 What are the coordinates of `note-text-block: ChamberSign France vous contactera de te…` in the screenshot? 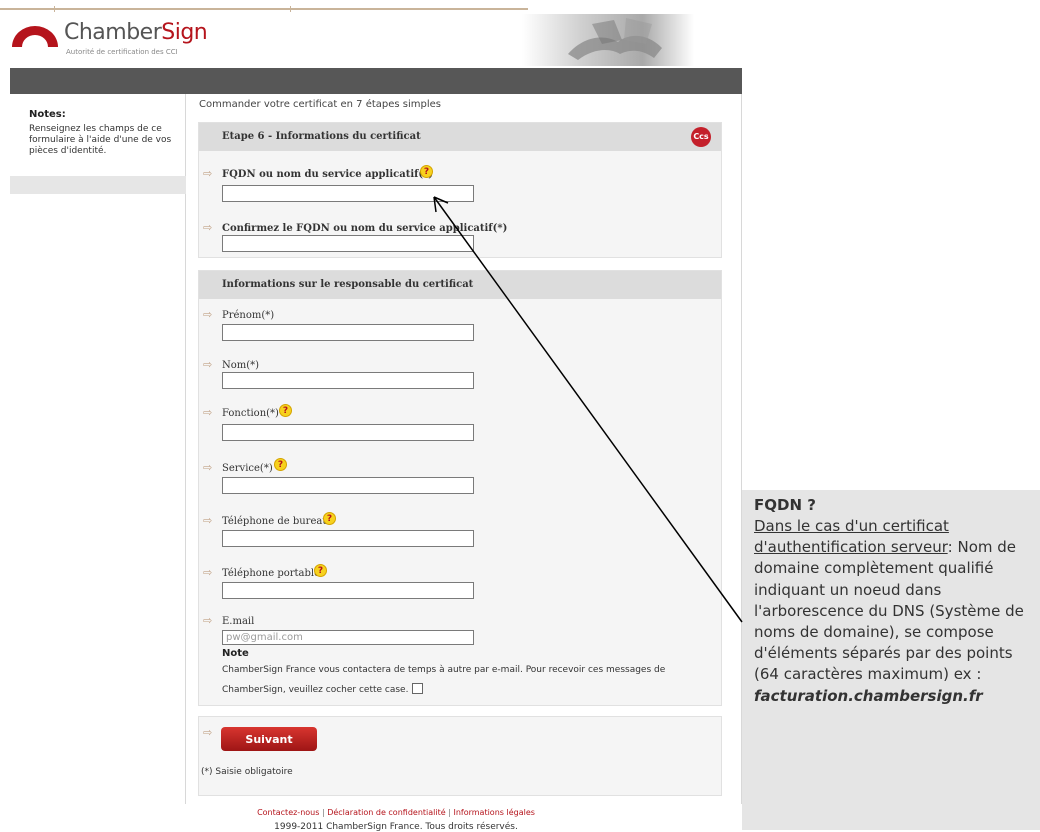 It's located at (467, 680).